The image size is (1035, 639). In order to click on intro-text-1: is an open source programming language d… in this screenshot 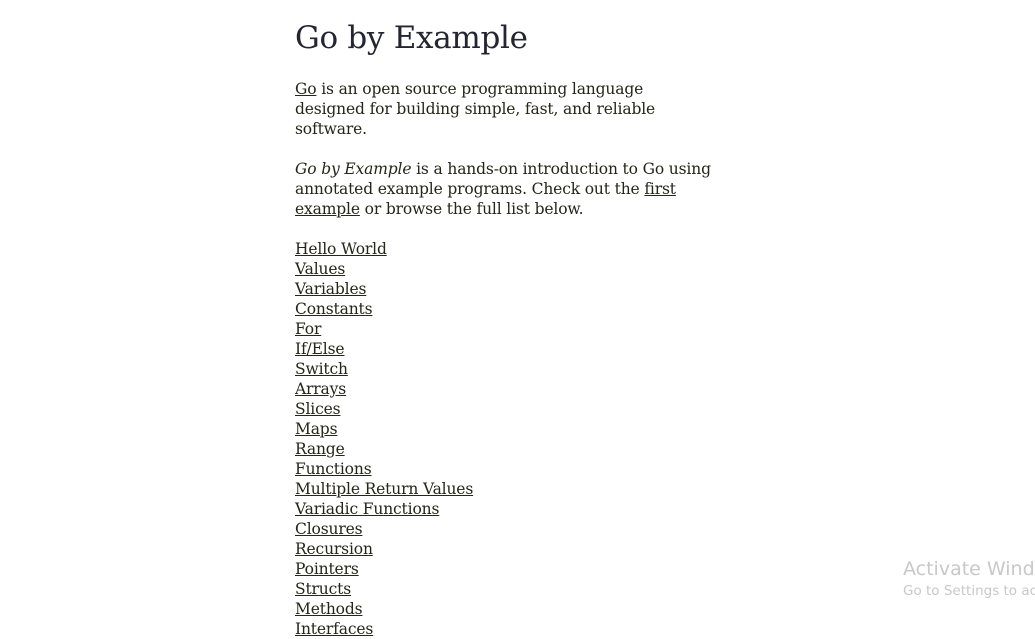, I will do `click(475, 109)`.